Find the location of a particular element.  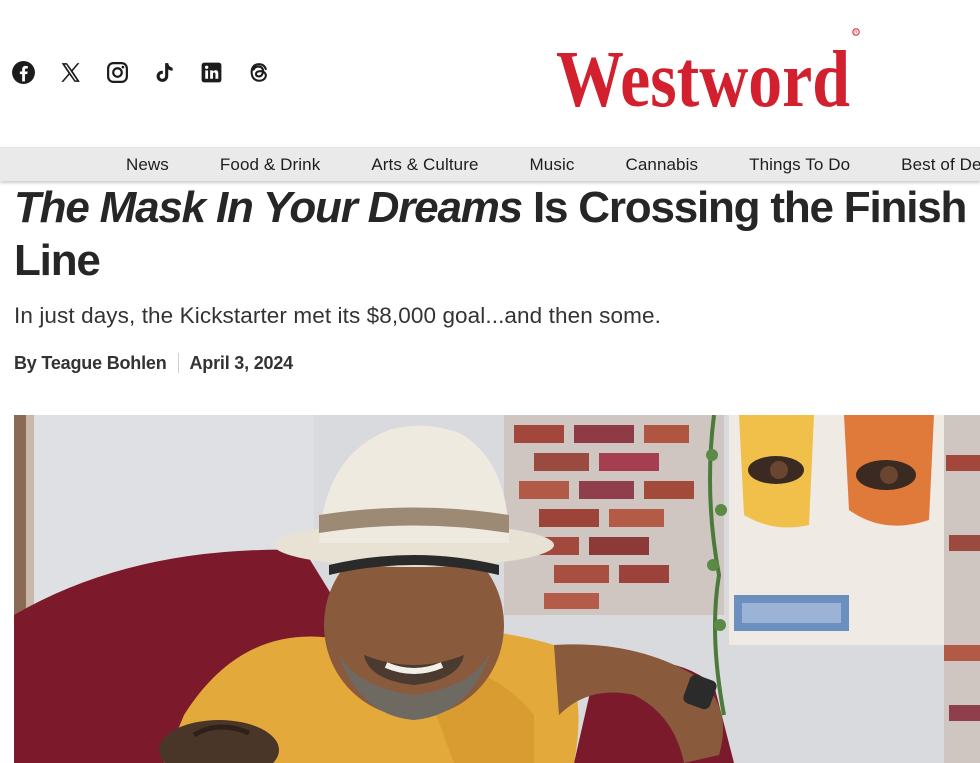

headline-italic-title: The Mask In Your Dreams is located at coordinates (268, 207).